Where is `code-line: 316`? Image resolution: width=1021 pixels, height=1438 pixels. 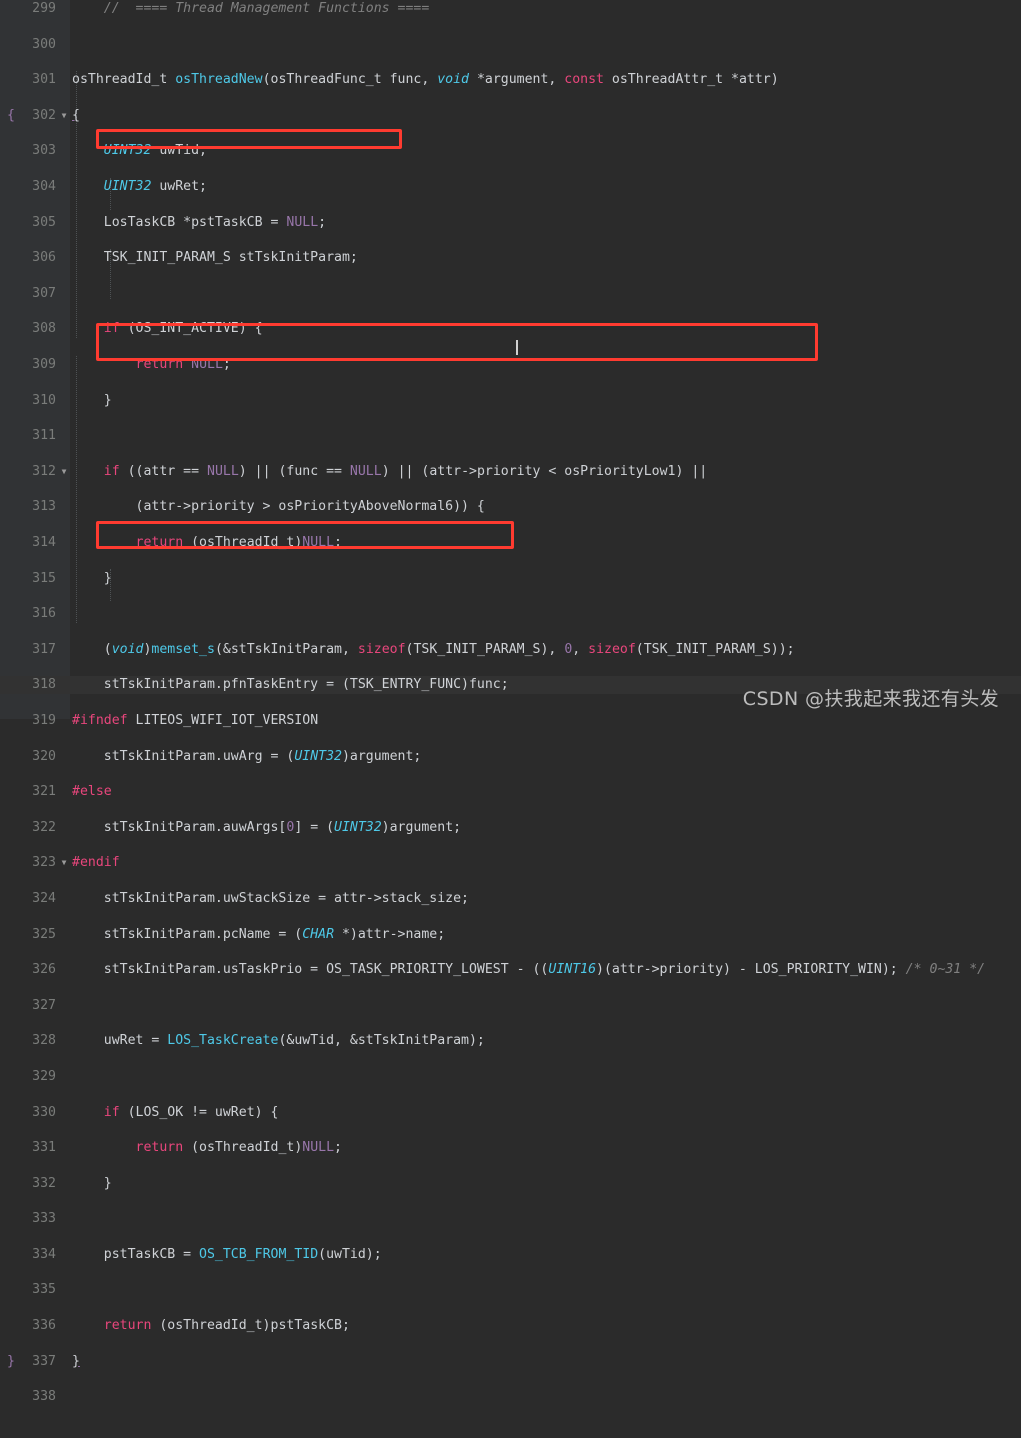 code-line: 316 is located at coordinates (510, 614).